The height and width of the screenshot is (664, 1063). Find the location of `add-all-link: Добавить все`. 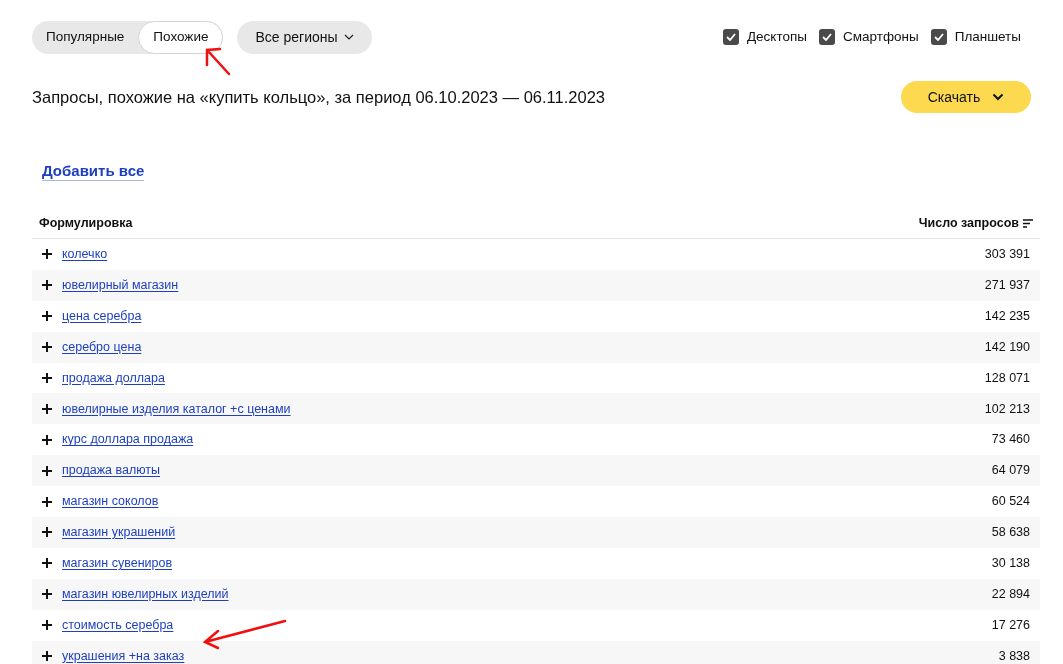

add-all-link: Добавить все is located at coordinates (93, 171).